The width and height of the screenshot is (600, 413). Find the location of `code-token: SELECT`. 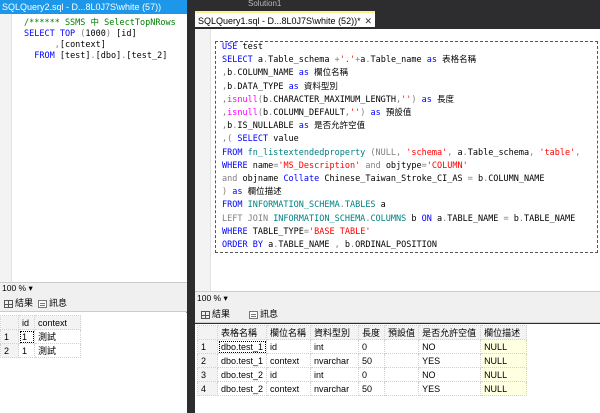

code-token: SELECT is located at coordinates (240, 60).